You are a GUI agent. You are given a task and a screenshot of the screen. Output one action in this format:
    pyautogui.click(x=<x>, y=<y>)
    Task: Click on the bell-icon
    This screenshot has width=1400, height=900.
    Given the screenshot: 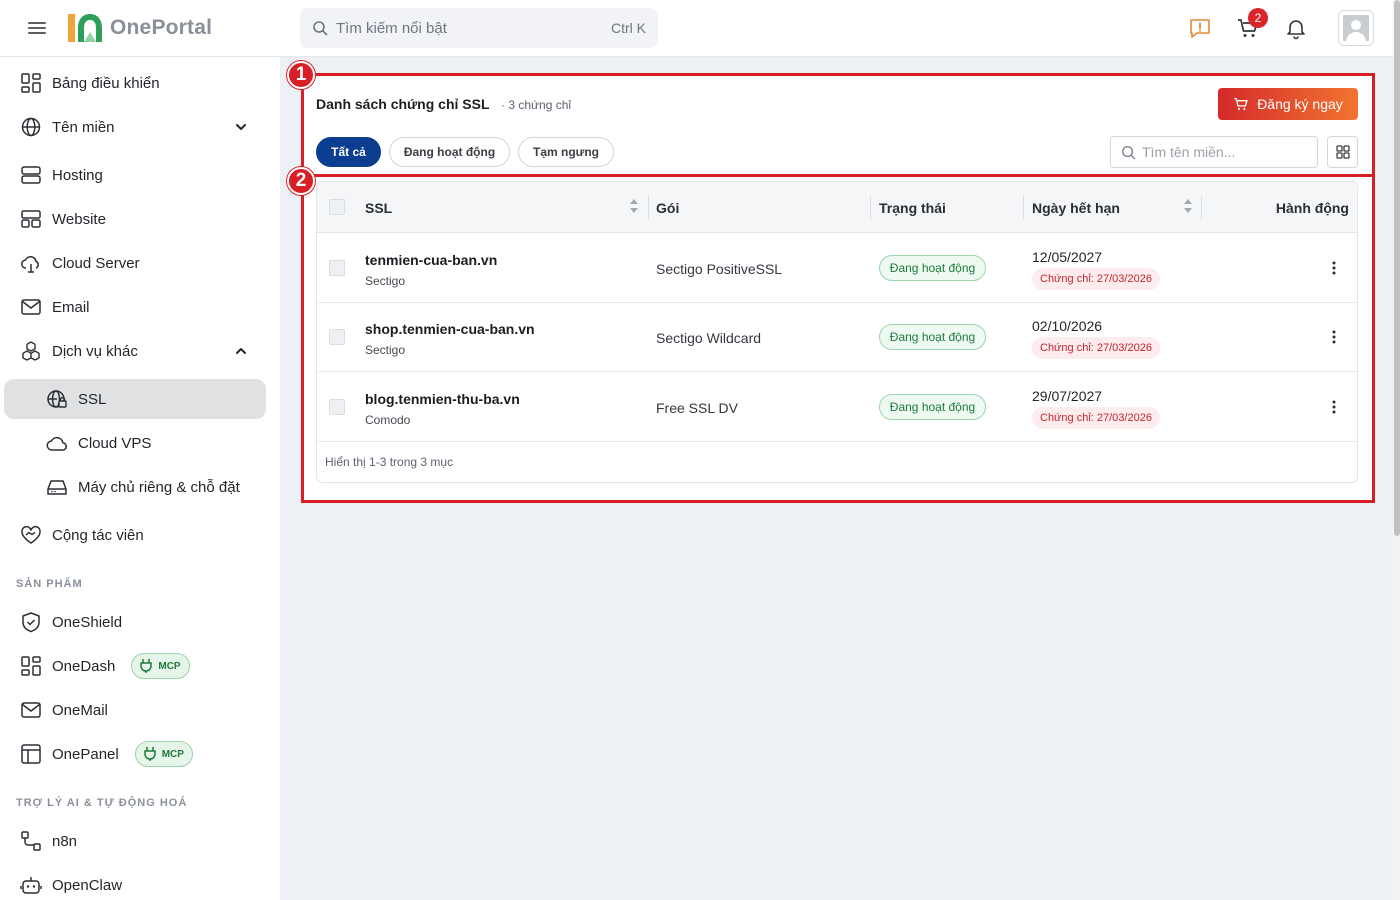 What is the action you would take?
    pyautogui.click(x=1296, y=28)
    